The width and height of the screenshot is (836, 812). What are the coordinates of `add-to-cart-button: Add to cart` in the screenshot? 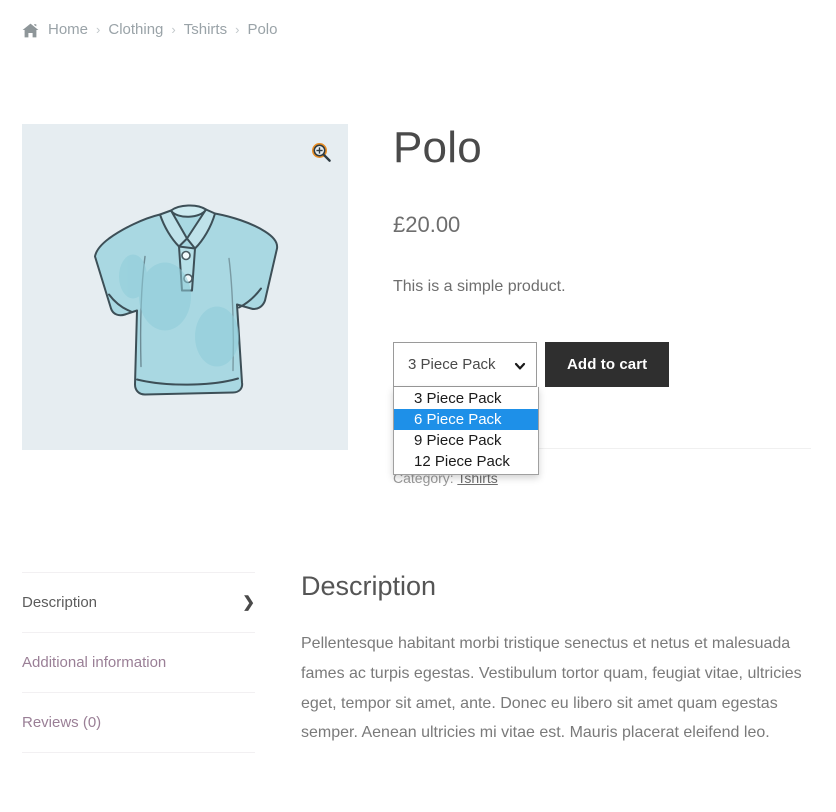 It's located at (607, 364).